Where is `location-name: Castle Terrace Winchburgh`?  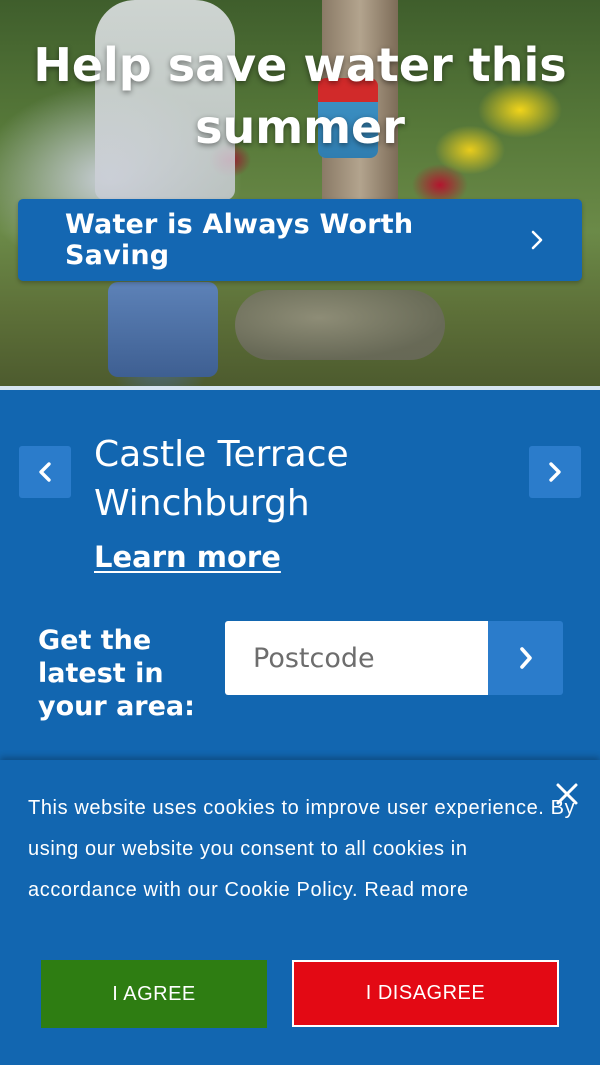
location-name: Castle Terrace Winchburgh is located at coordinates (221, 479).